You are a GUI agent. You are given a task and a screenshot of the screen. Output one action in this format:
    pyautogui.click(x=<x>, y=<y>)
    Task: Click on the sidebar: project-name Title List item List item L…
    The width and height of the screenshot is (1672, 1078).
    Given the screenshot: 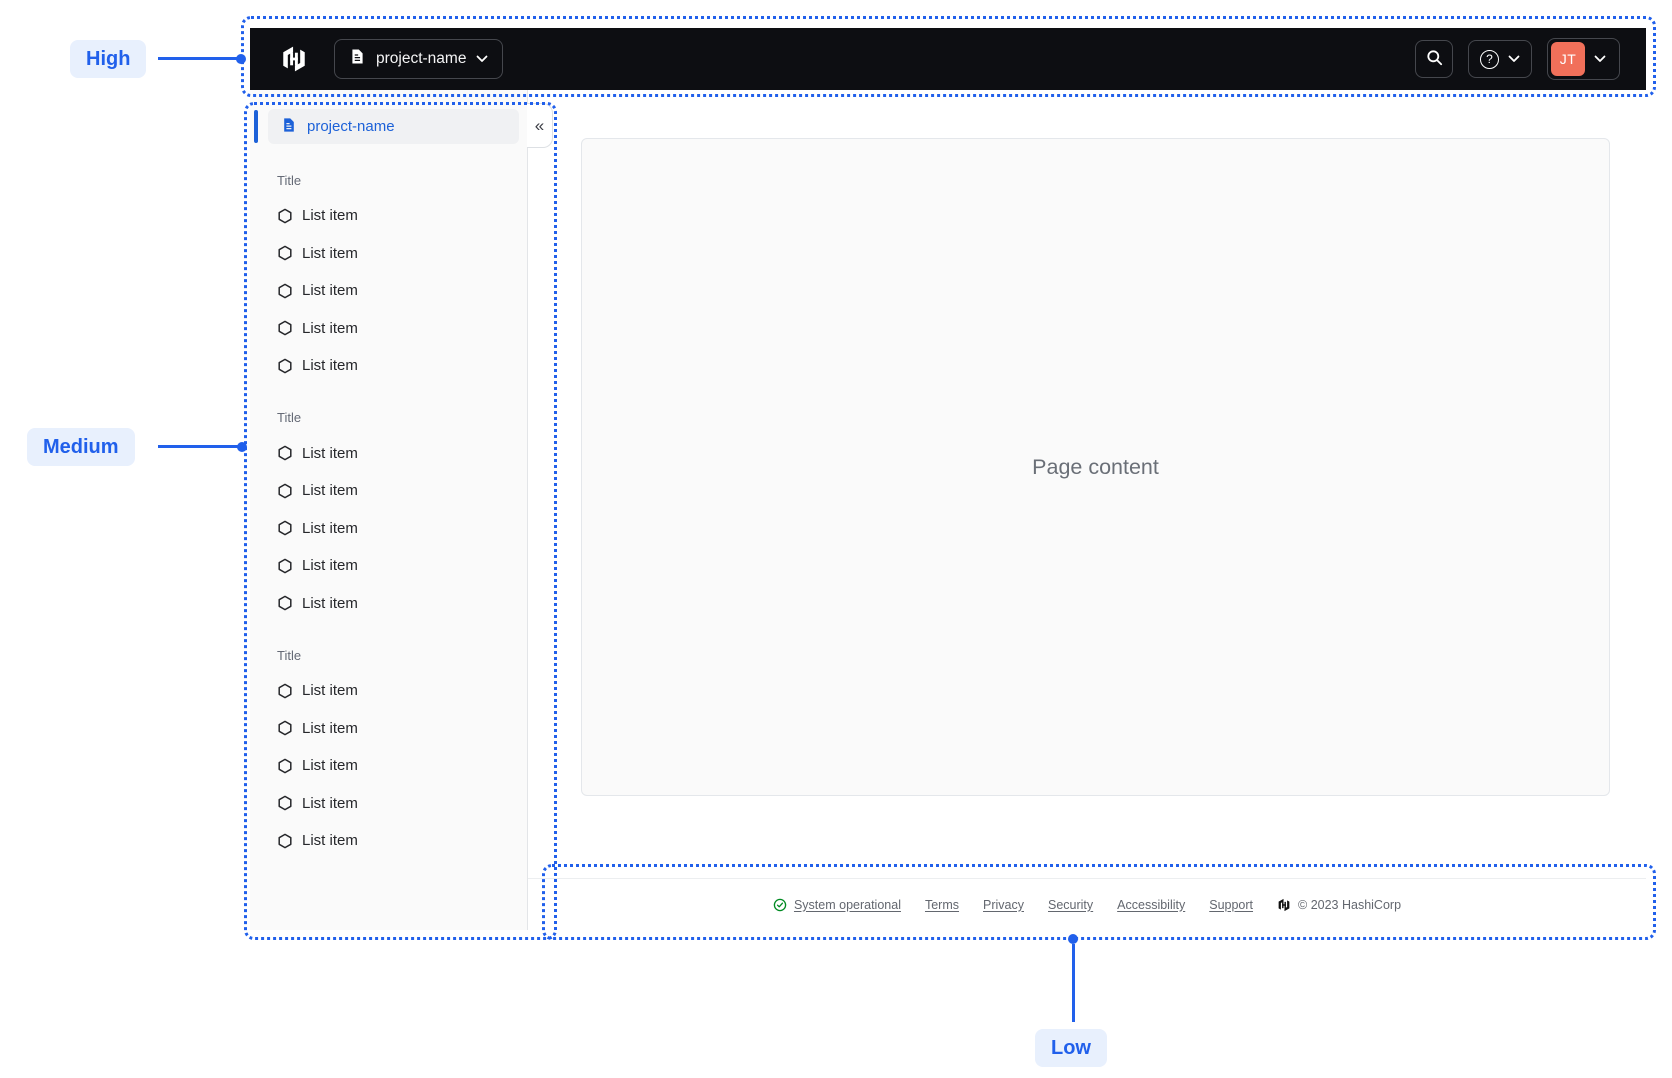 What is the action you would take?
    pyautogui.click(x=389, y=510)
    